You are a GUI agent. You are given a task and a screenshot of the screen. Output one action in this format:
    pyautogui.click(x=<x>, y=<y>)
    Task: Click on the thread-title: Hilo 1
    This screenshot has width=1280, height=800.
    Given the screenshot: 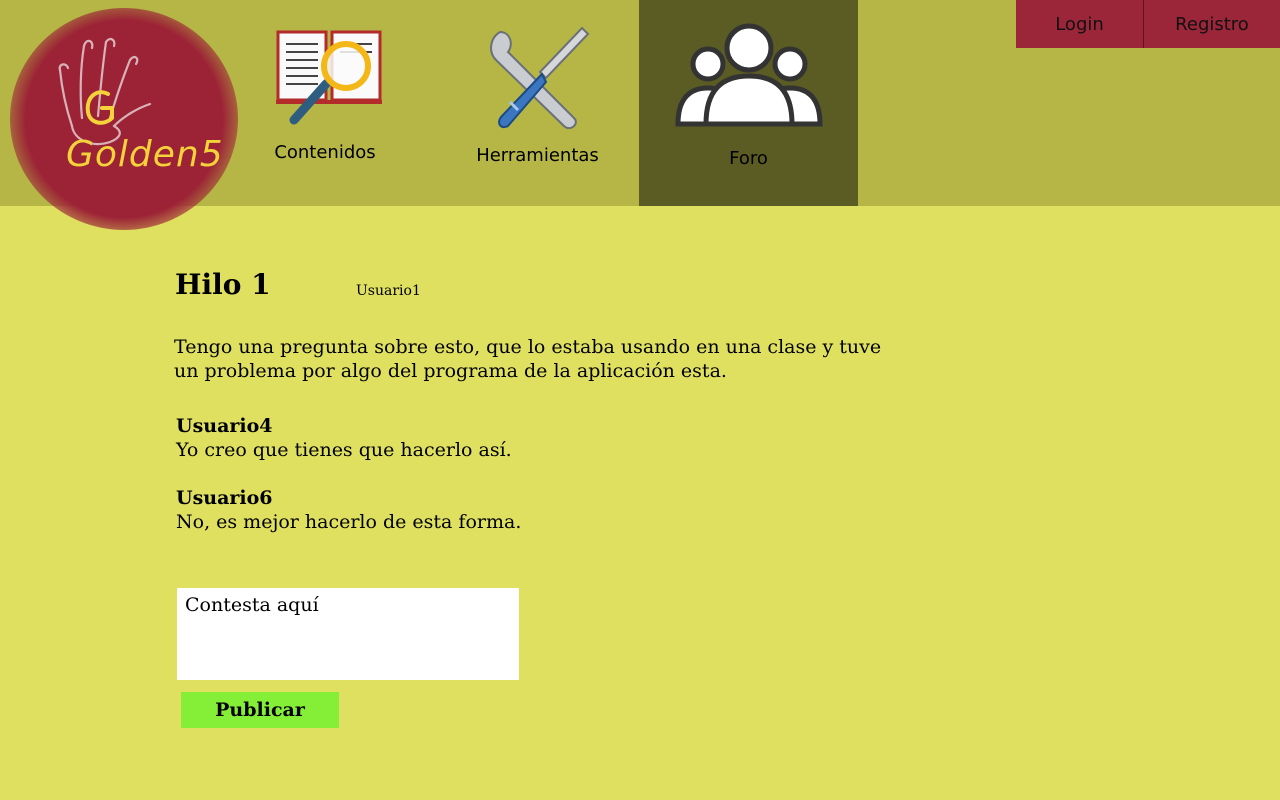 What is the action you would take?
    pyautogui.click(x=223, y=284)
    